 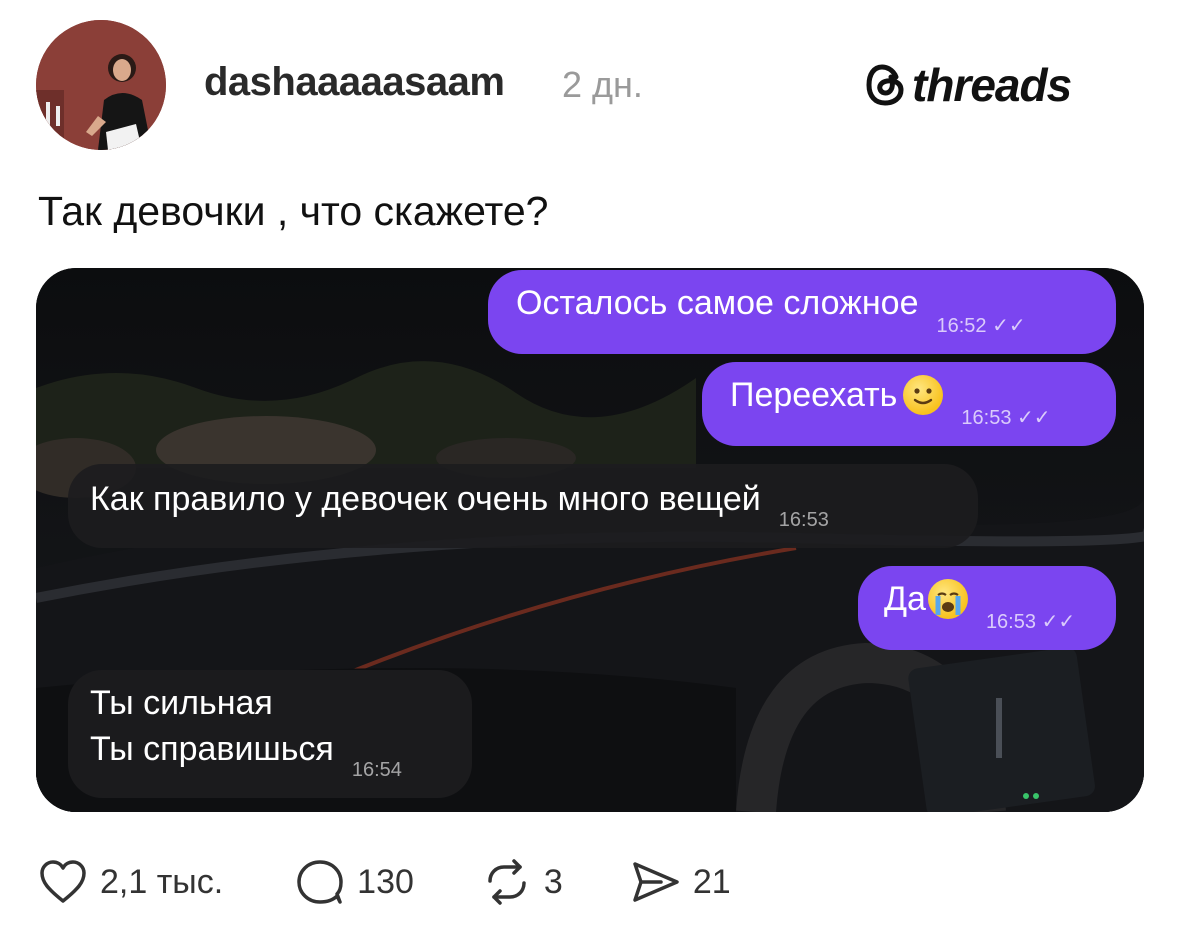 I want to click on comment-icon, so click(x=320, y=882).